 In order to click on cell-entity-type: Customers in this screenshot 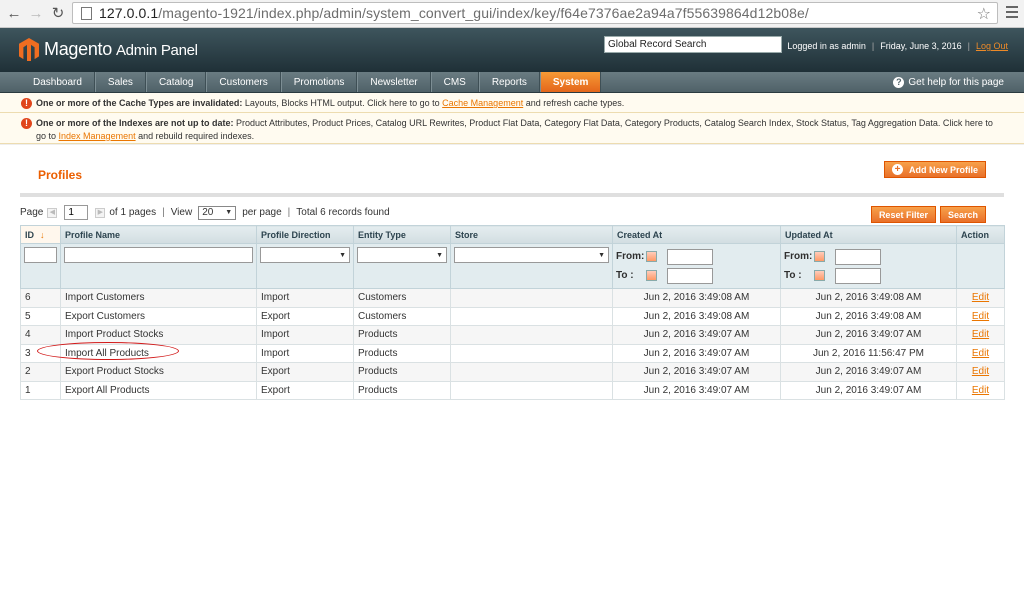, I will do `click(402, 298)`.